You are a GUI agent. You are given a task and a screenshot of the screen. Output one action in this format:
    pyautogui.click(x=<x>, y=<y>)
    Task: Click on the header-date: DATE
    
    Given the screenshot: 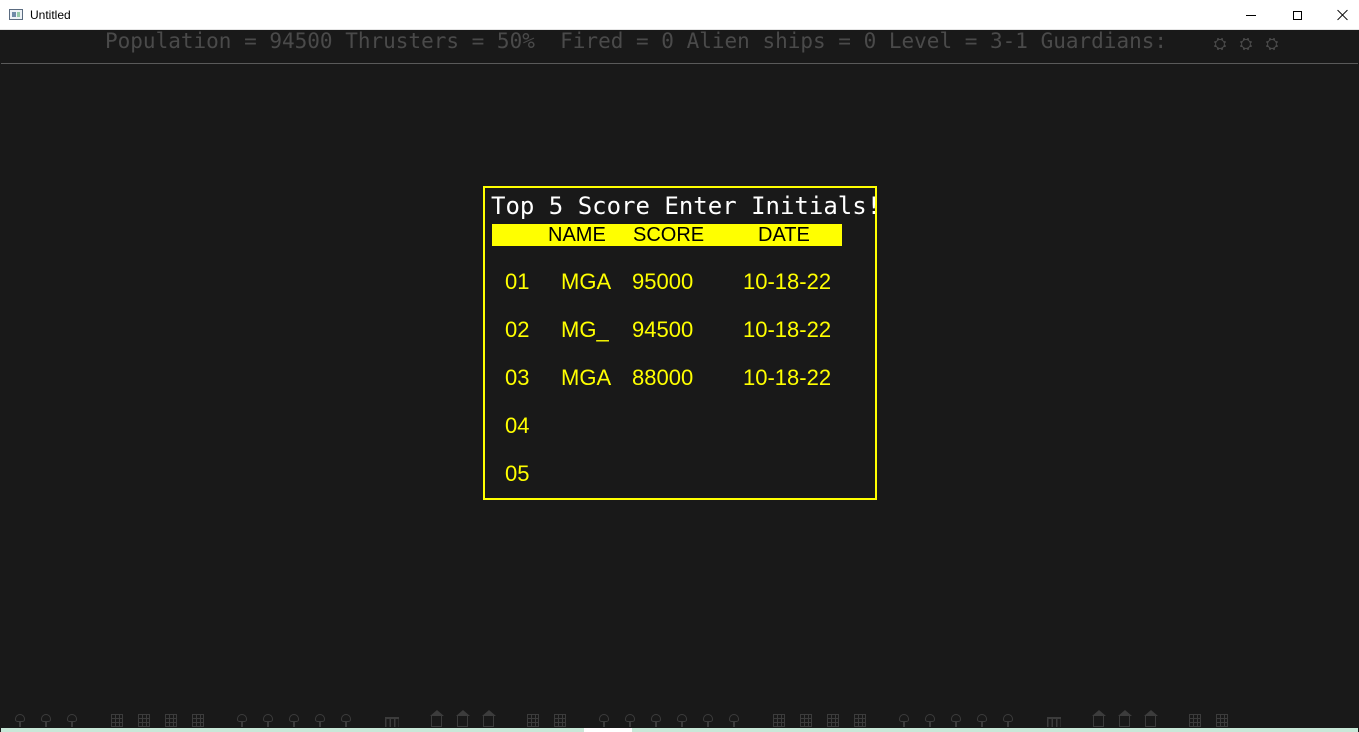 What is the action you would take?
    pyautogui.click(x=784, y=235)
    